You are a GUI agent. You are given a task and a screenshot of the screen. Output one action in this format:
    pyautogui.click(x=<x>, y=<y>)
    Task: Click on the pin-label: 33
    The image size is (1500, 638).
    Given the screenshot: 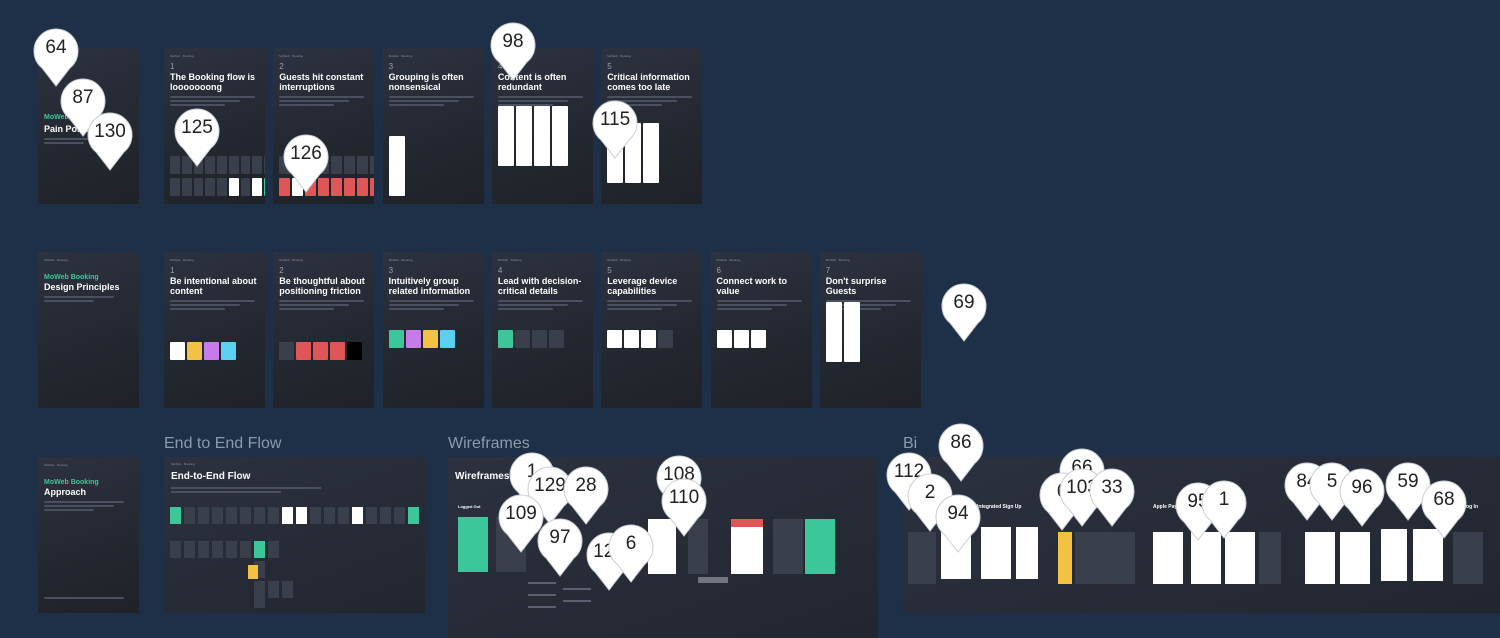 What is the action you would take?
    pyautogui.click(x=1112, y=487)
    